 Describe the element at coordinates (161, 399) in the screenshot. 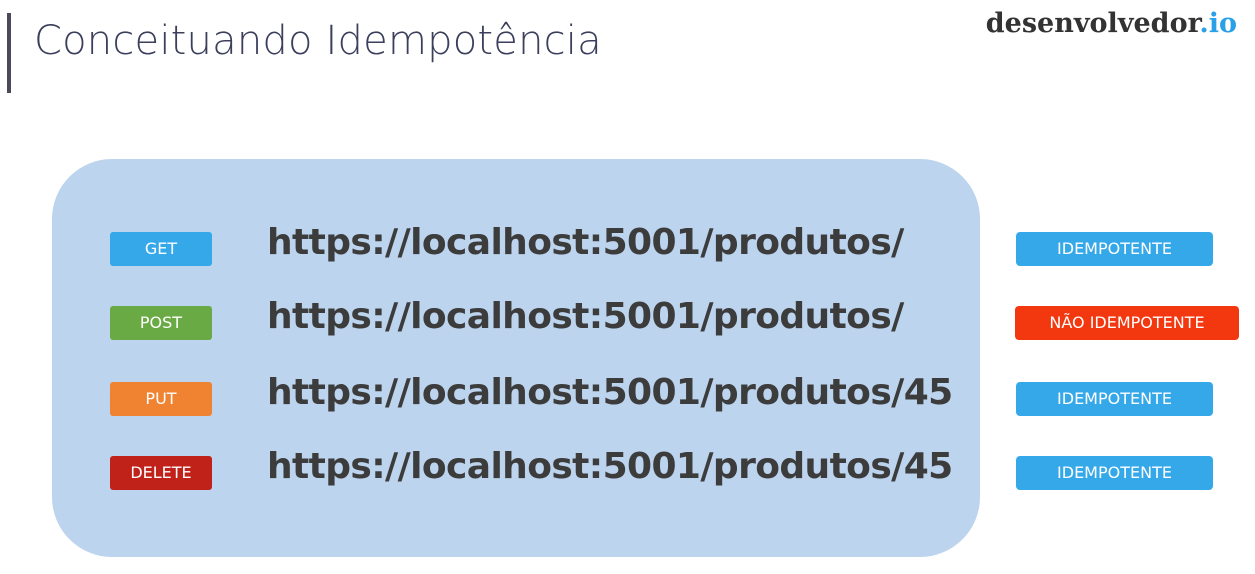

I see `method-badge-put: PUT` at that location.